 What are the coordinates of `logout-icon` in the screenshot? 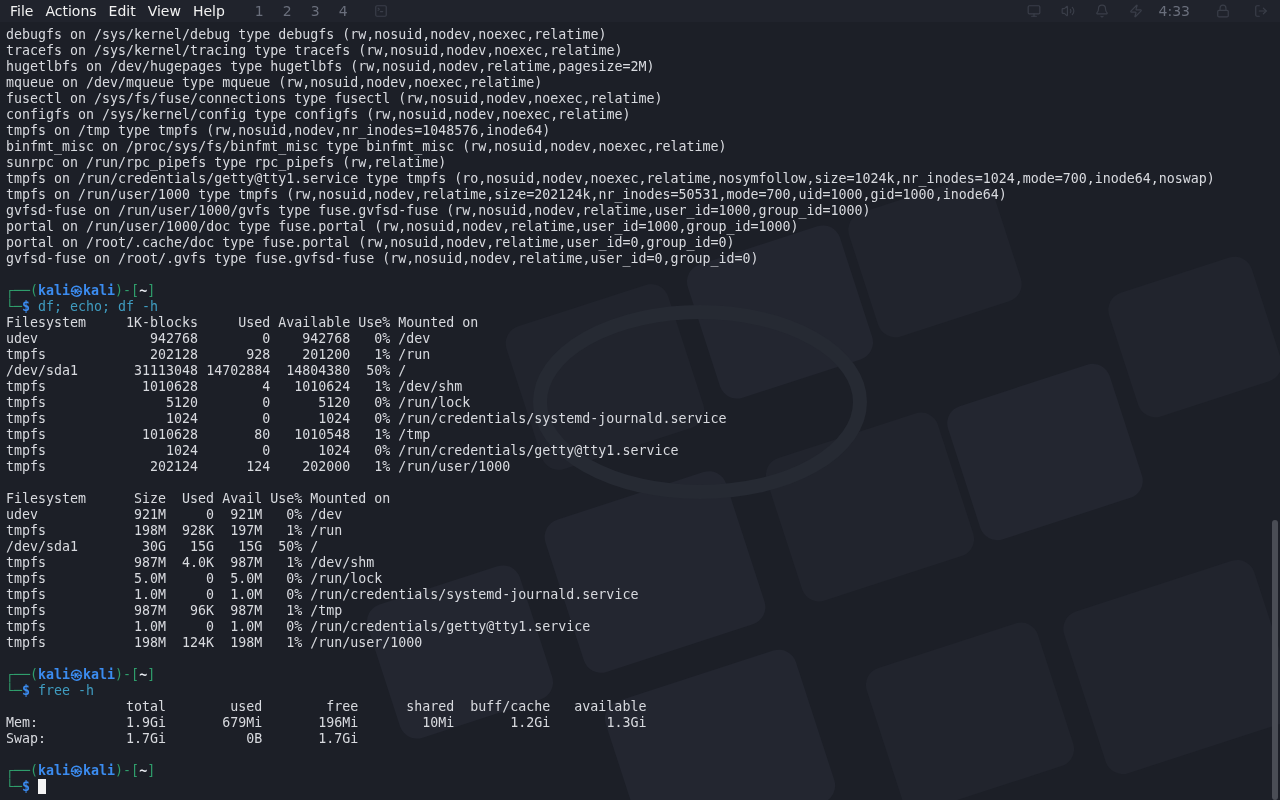 It's located at (1261, 11).